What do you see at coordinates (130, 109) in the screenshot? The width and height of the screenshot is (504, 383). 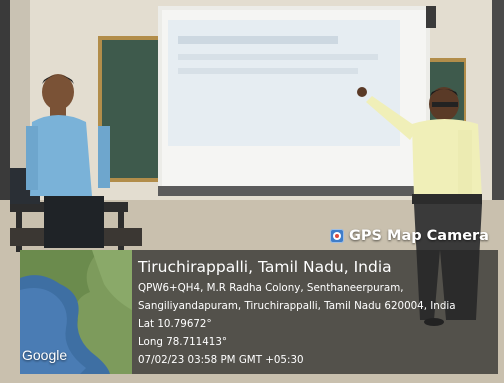 I see `blackboard-left` at bounding box center [130, 109].